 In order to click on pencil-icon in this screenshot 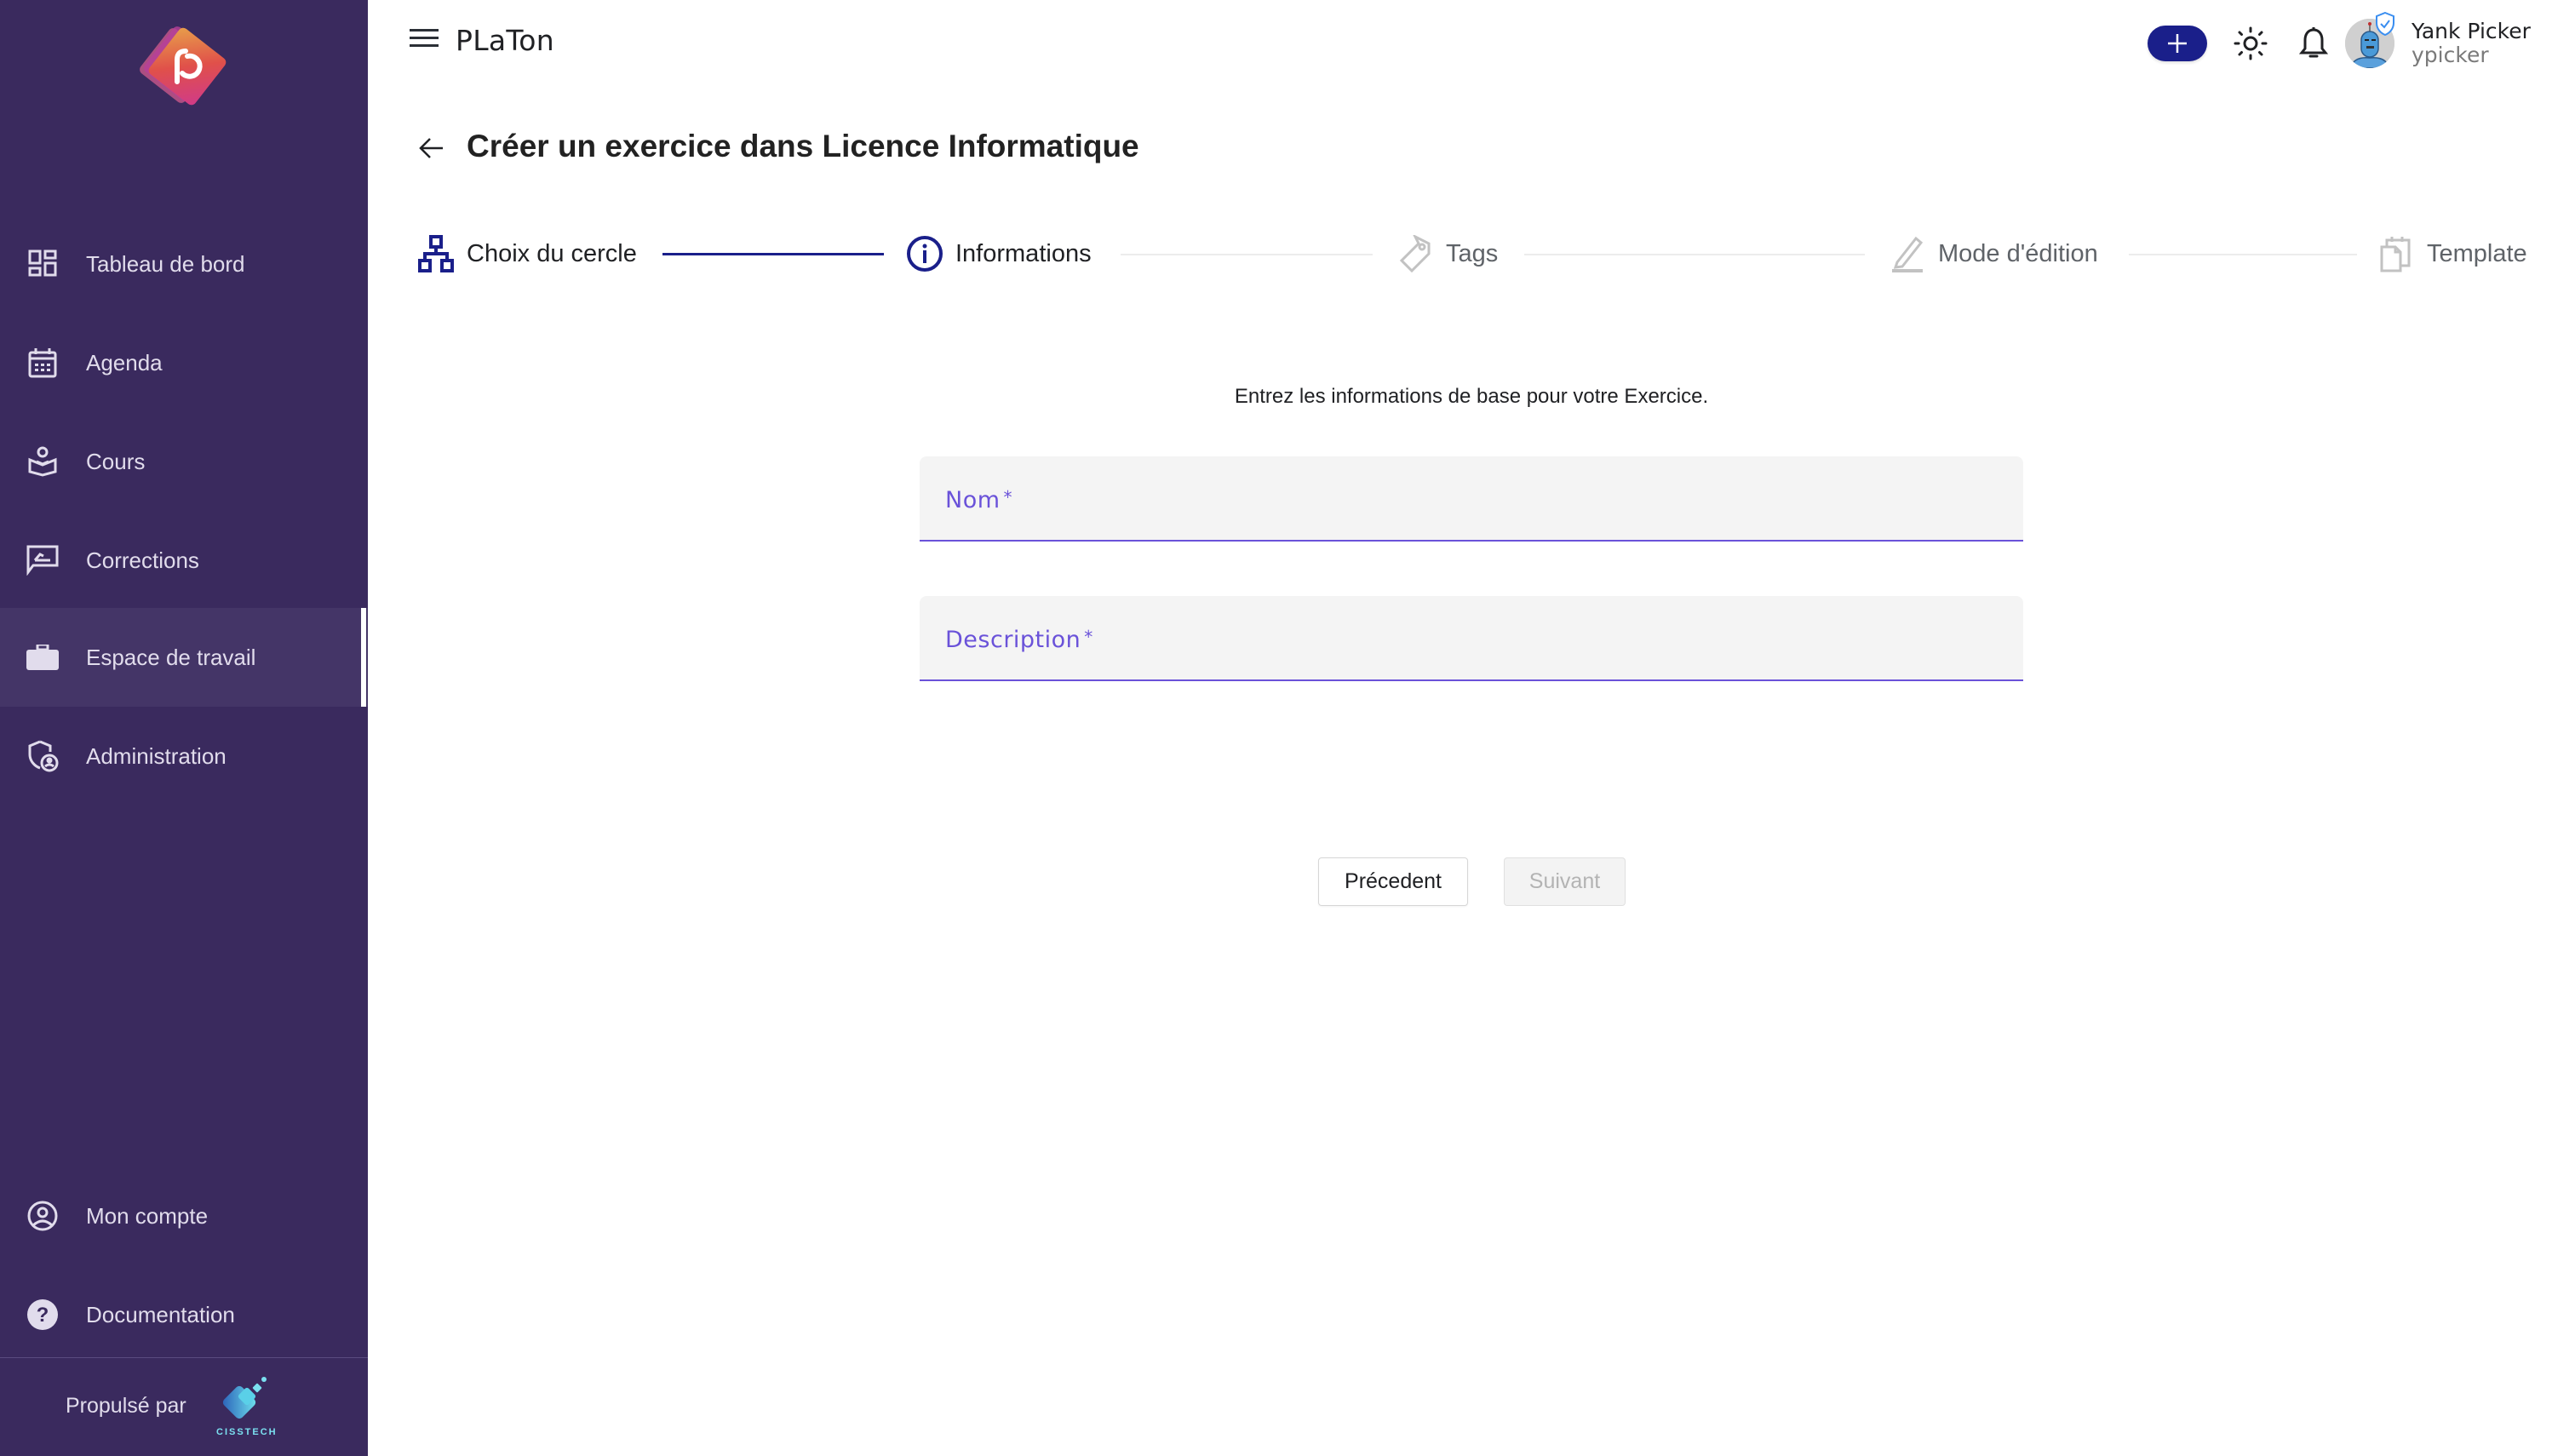, I will do `click(1907, 253)`.